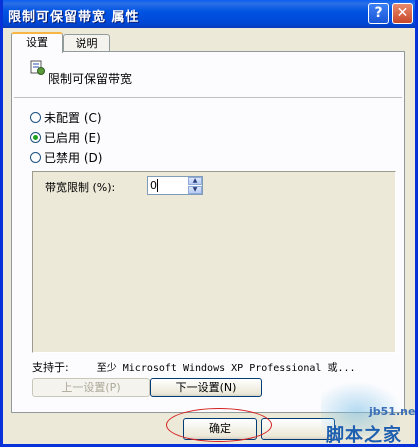 The width and height of the screenshot is (418, 447). What do you see at coordinates (378, 13) in the screenshot?
I see `help-button: ?` at bounding box center [378, 13].